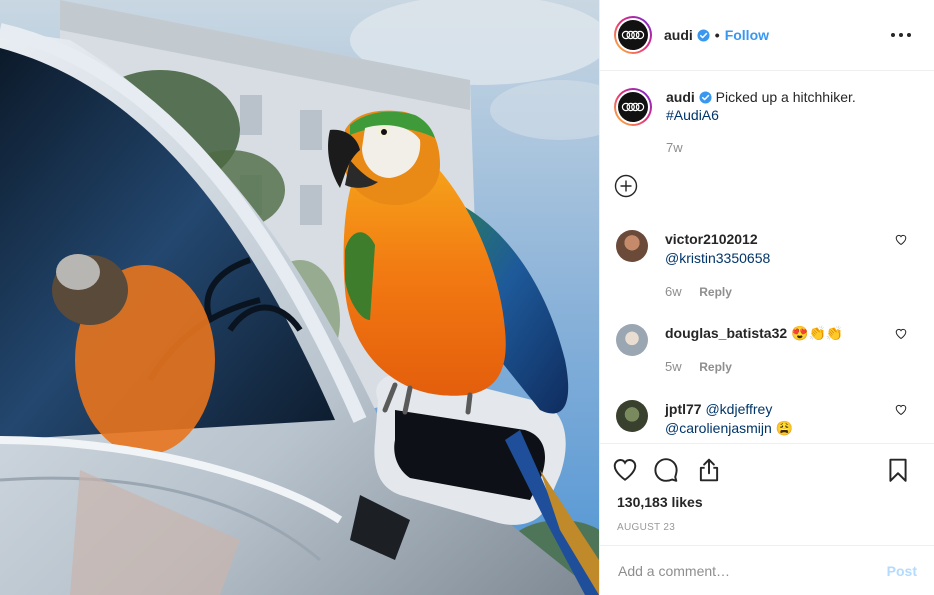 This screenshot has width=934, height=595. I want to click on author-info: audi • Follow, so click(716, 35).